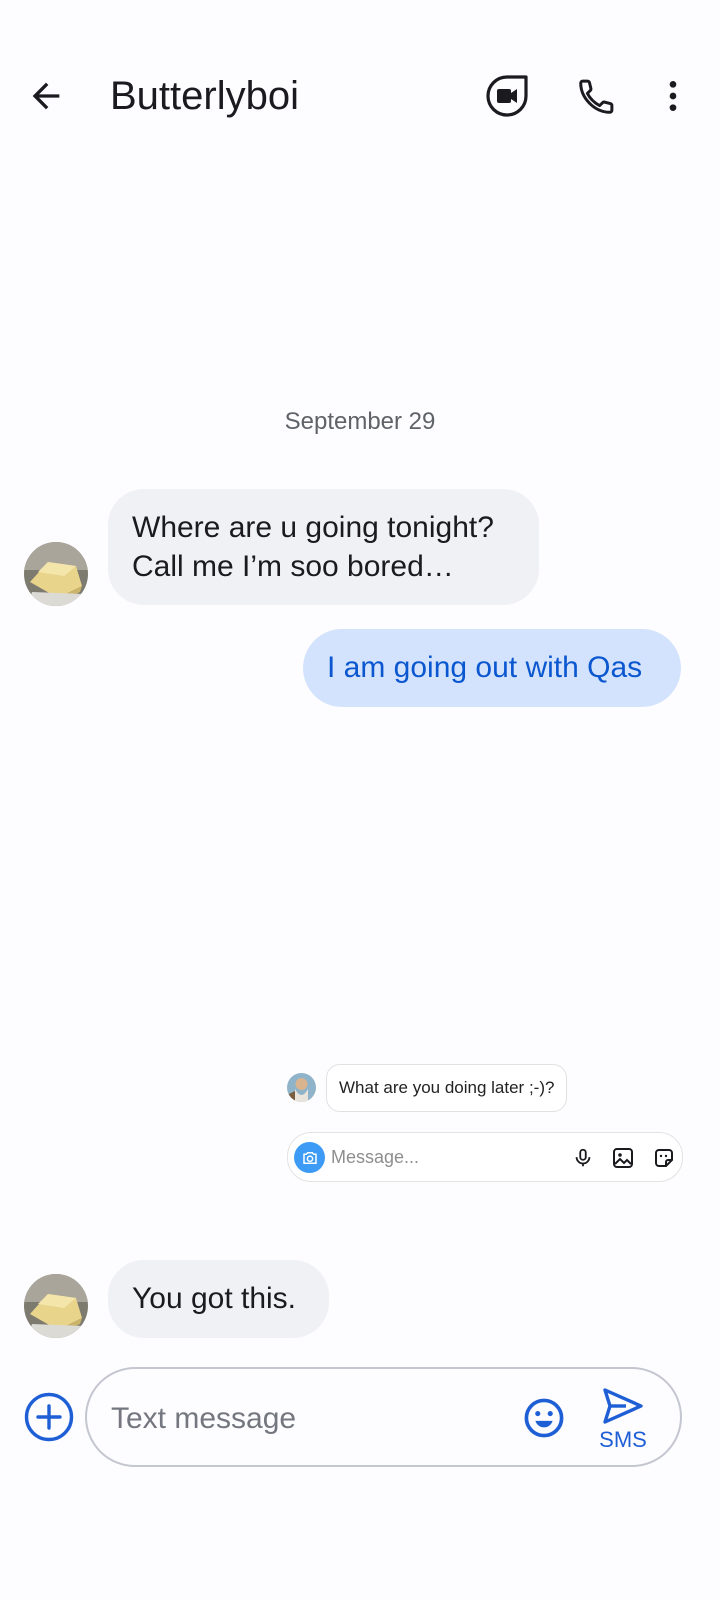  I want to click on person-avatar-image, so click(301, 1087).